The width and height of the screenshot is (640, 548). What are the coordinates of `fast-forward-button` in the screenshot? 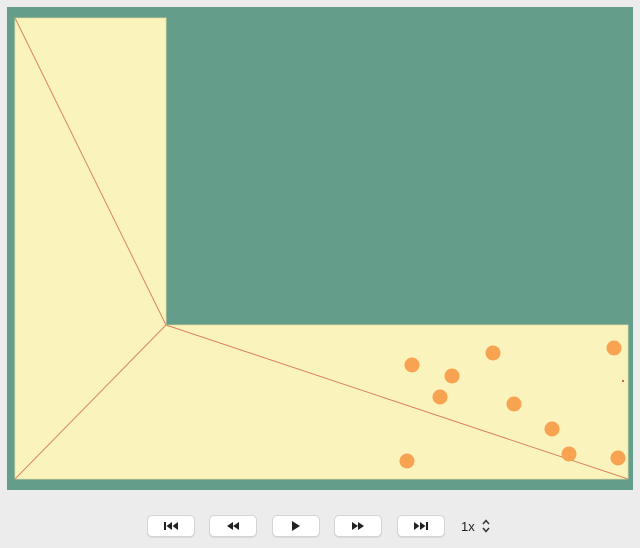 It's located at (358, 526).